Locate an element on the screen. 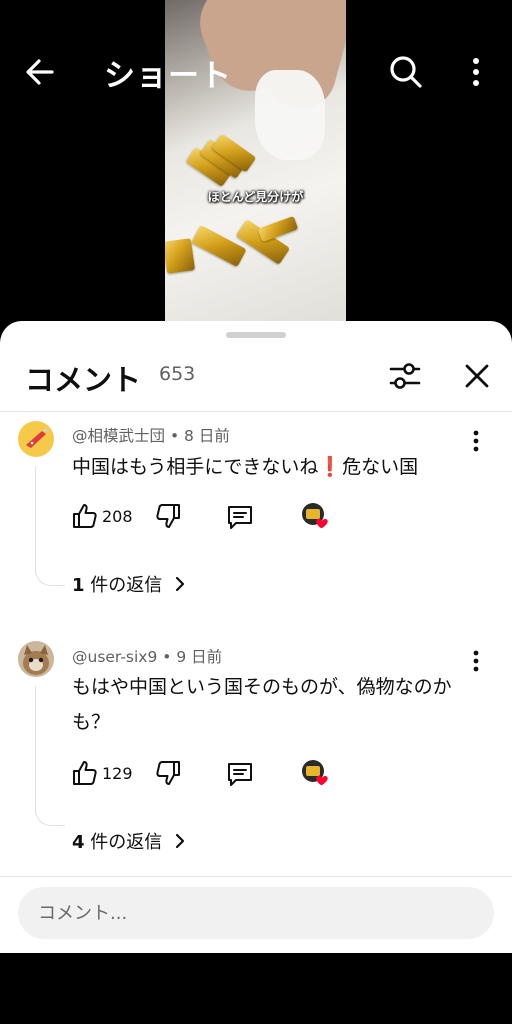 The height and width of the screenshot is (1024, 512). page-title: ショート is located at coordinates (168, 76).